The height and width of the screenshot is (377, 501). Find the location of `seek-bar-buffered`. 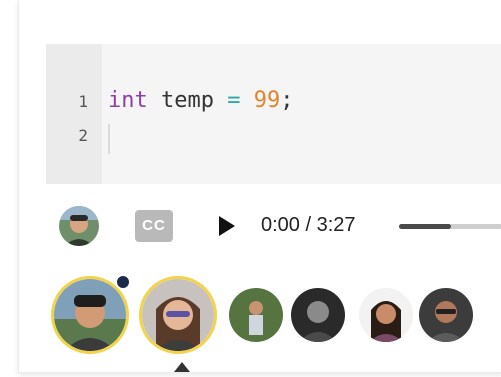

seek-bar-buffered is located at coordinates (425, 226).